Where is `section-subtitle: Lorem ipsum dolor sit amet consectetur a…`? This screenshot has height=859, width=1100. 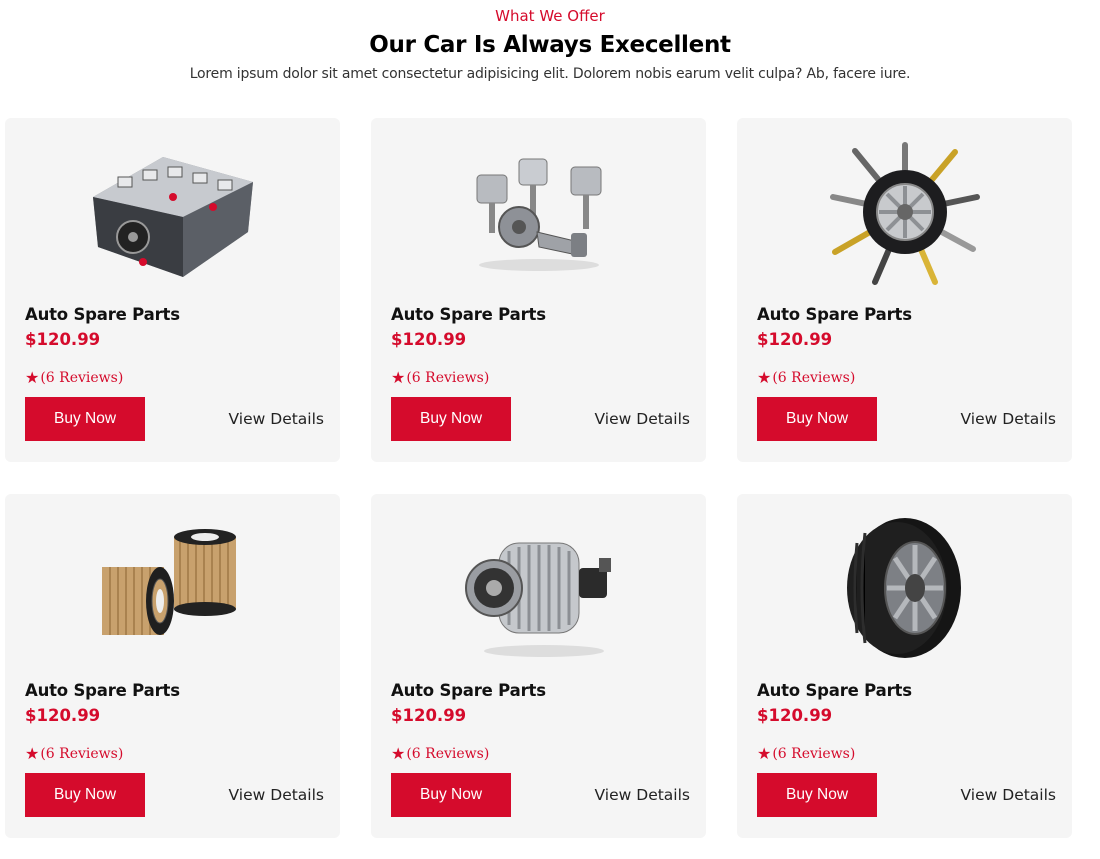
section-subtitle: Lorem ipsum dolor sit amet consectetur a… is located at coordinates (550, 74).